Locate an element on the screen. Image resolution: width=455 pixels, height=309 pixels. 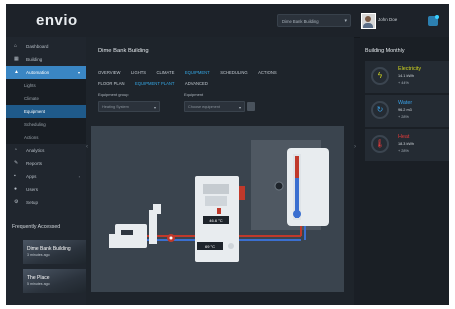
bell-icon is located at coordinates (433, 20).